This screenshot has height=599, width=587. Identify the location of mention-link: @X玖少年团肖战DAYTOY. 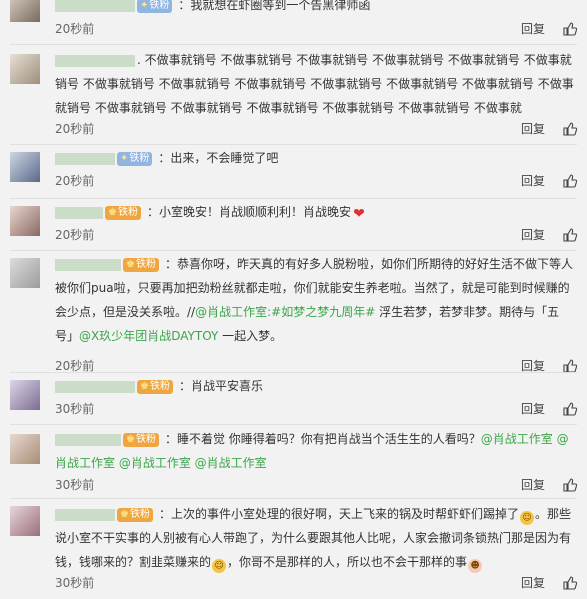
(148, 336).